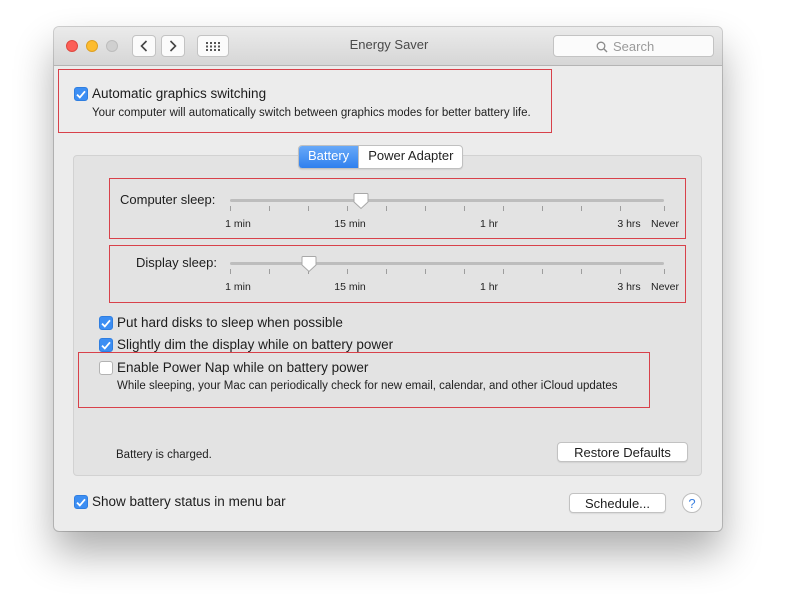 The height and width of the screenshot is (594, 800). What do you see at coordinates (410, 157) in the screenshot?
I see `tab-power-adapter: Power Adapter` at bounding box center [410, 157].